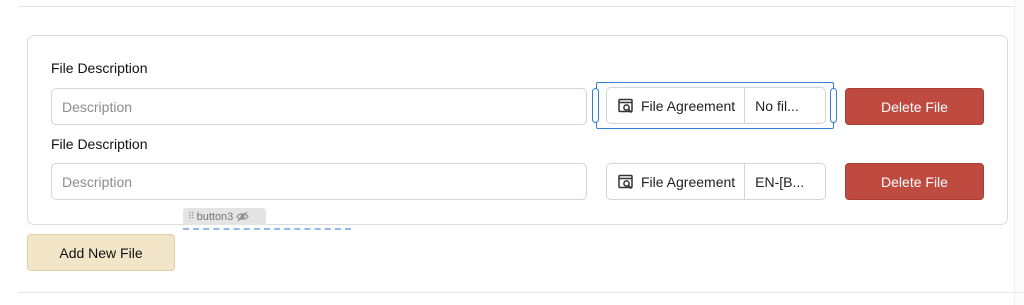 The height and width of the screenshot is (305, 1024). What do you see at coordinates (833, 105) in the screenshot?
I see `resize-handle-right` at bounding box center [833, 105].